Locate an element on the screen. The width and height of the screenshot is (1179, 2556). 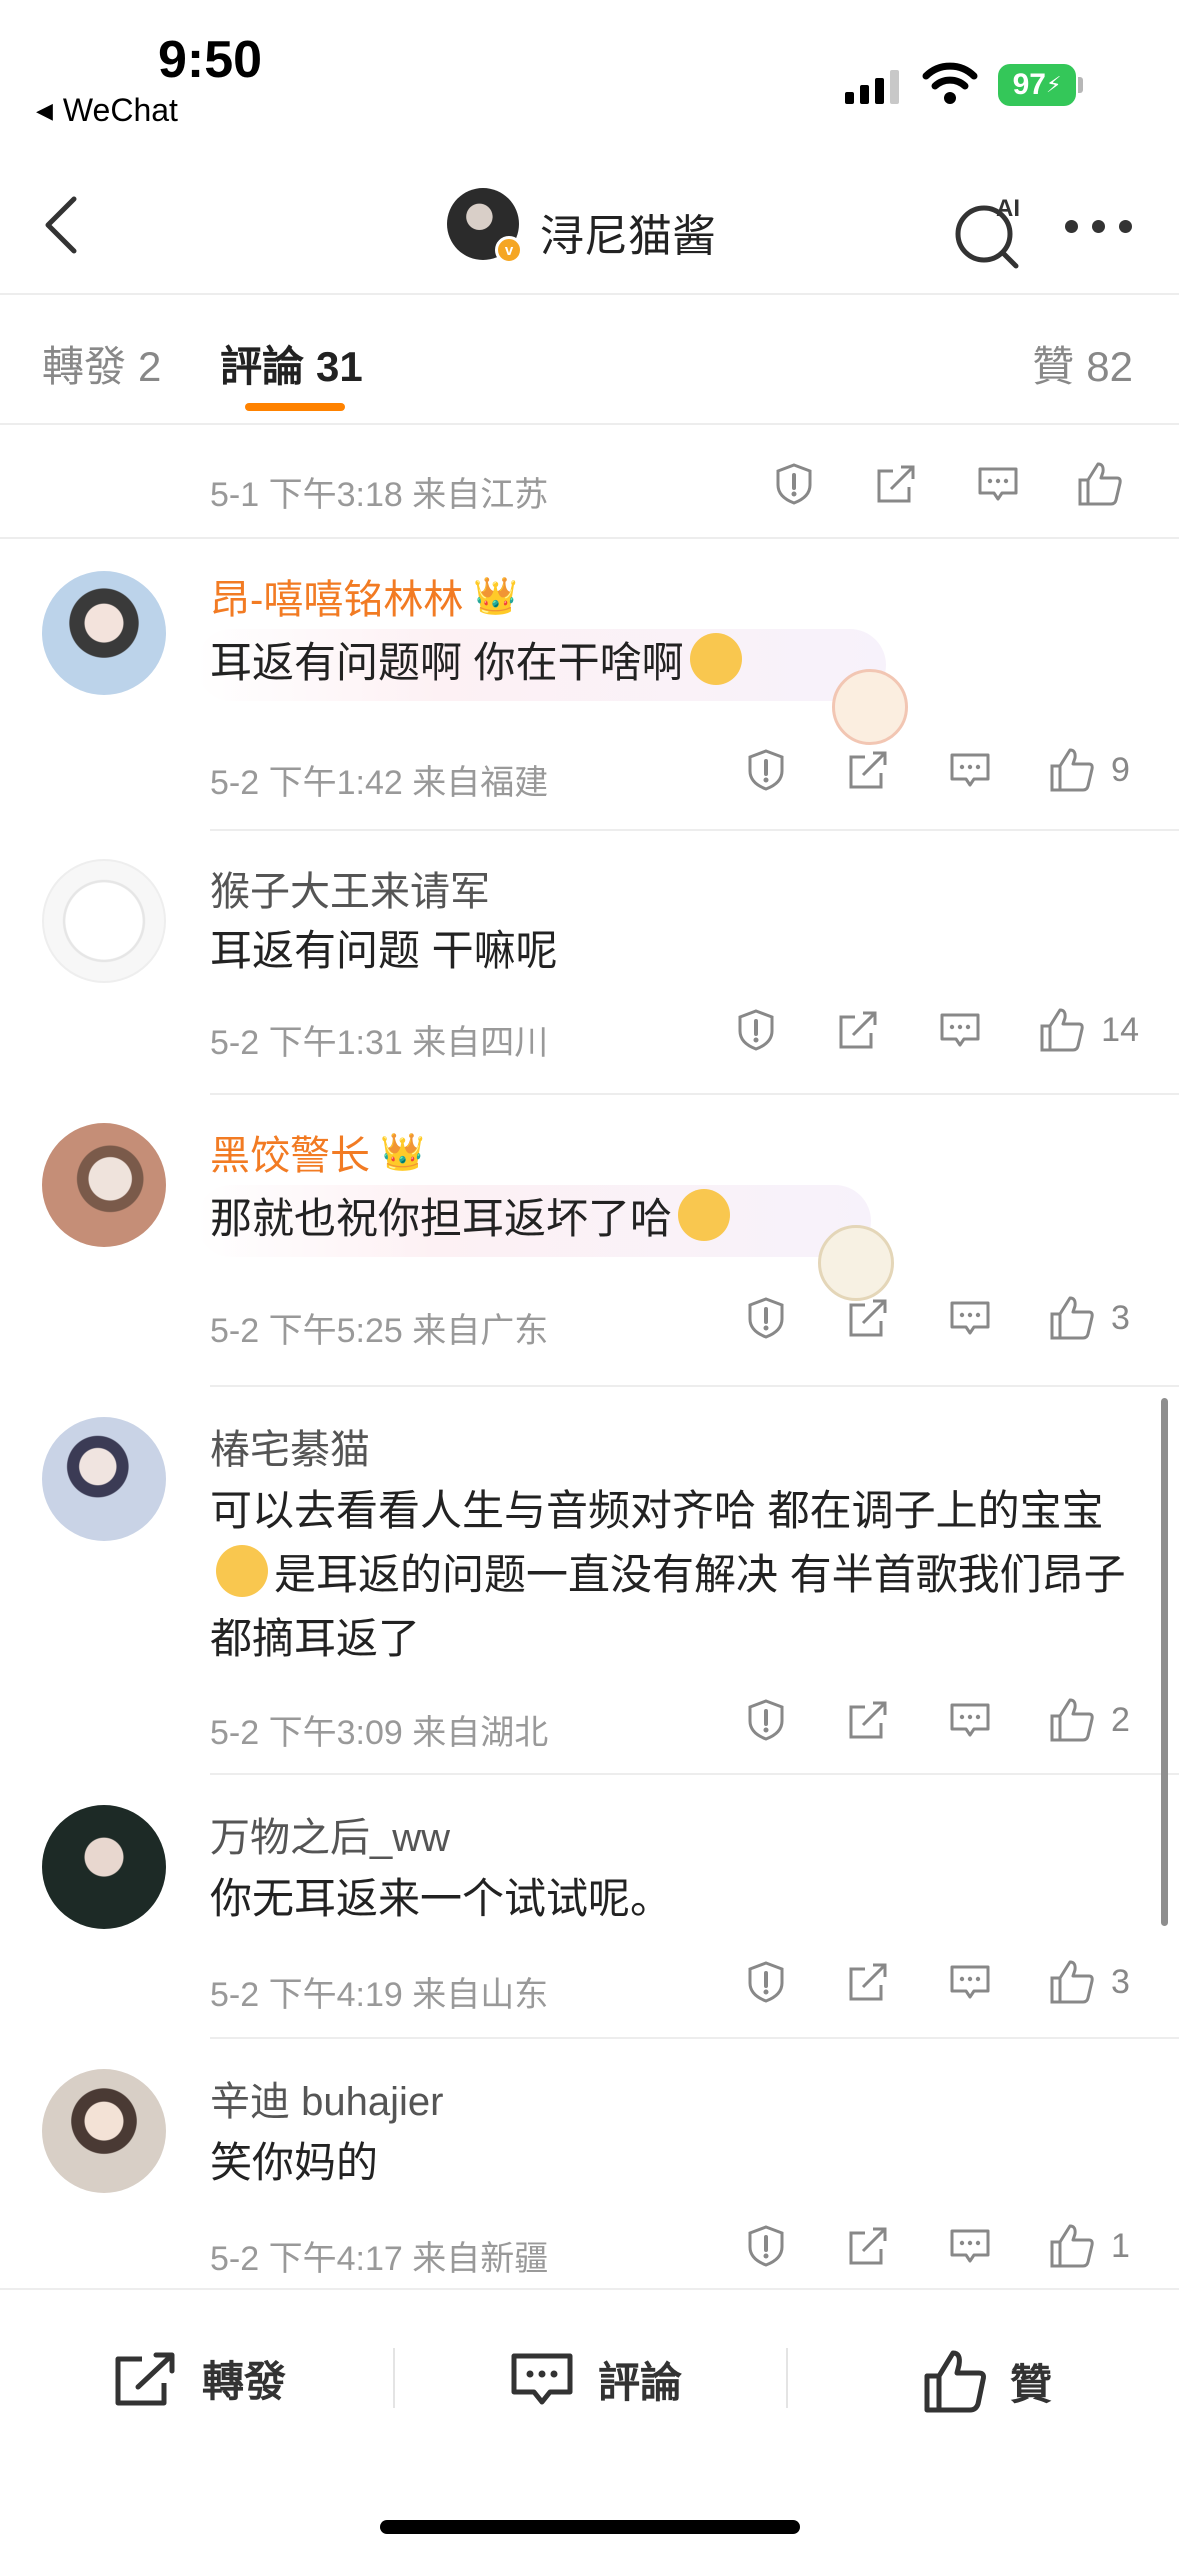
comment-actions: 9 is located at coordinates (916, 770).